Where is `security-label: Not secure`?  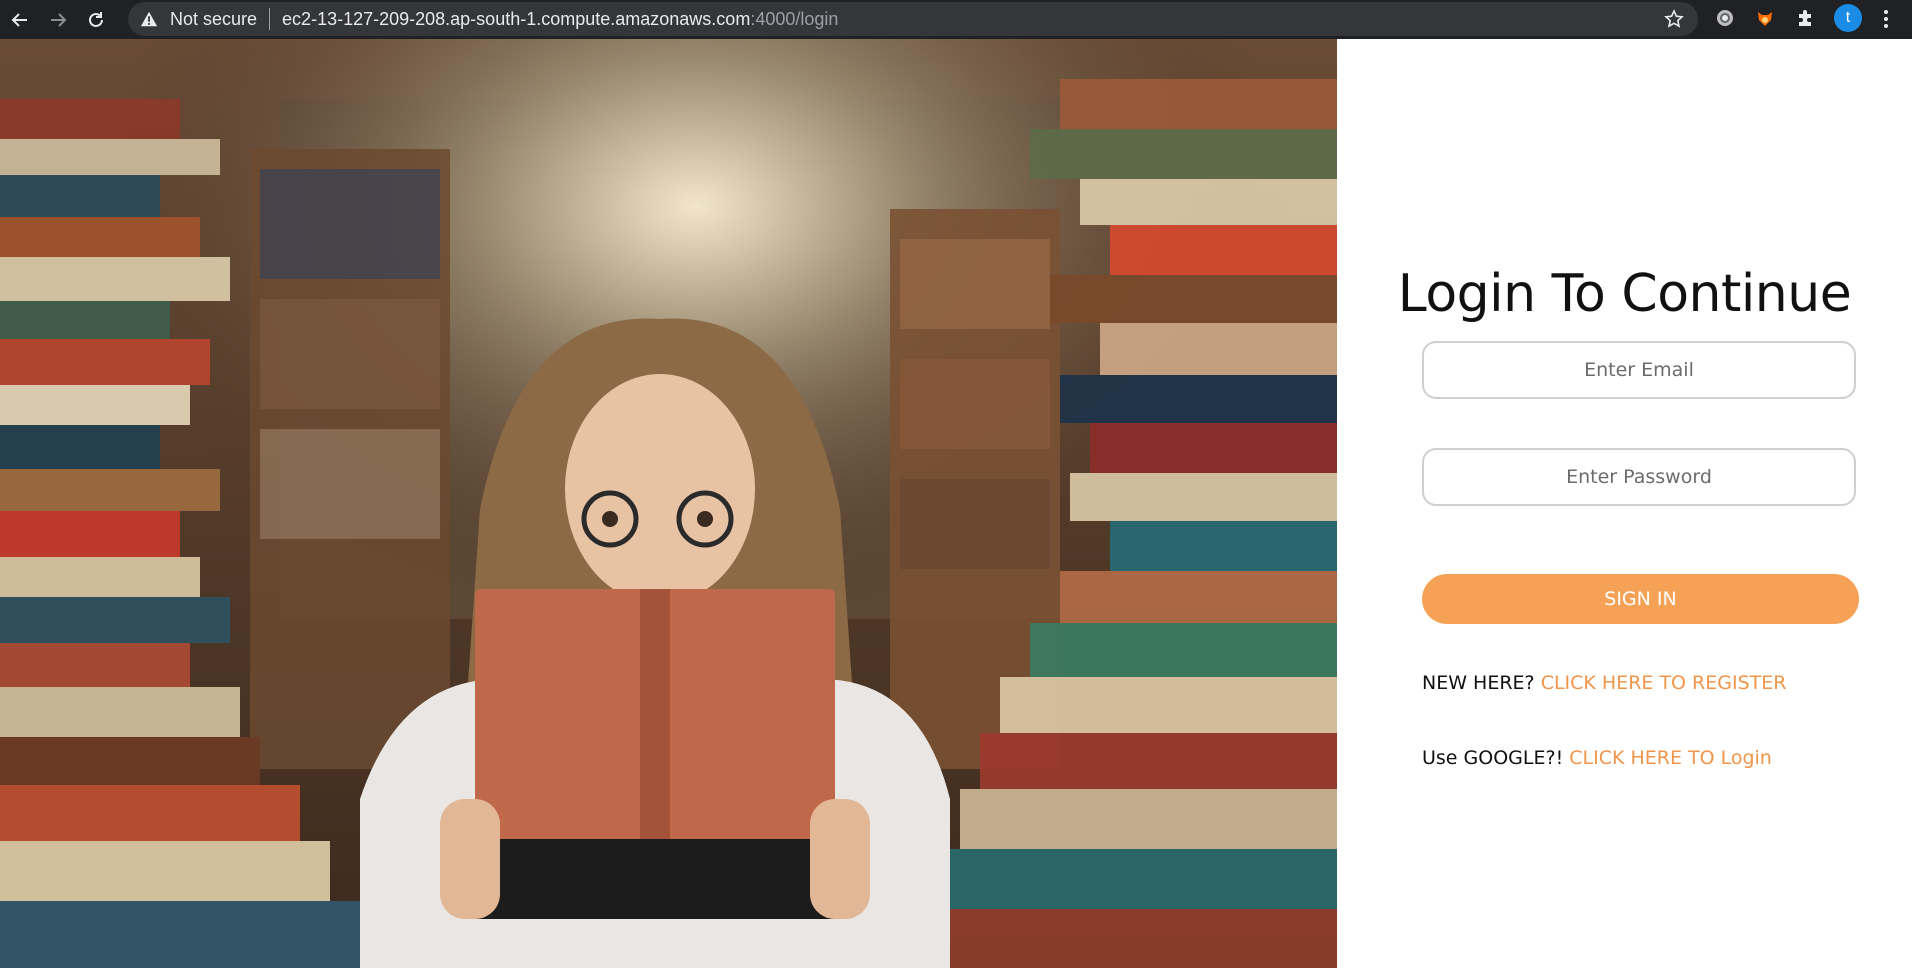
security-label: Not secure is located at coordinates (214, 18).